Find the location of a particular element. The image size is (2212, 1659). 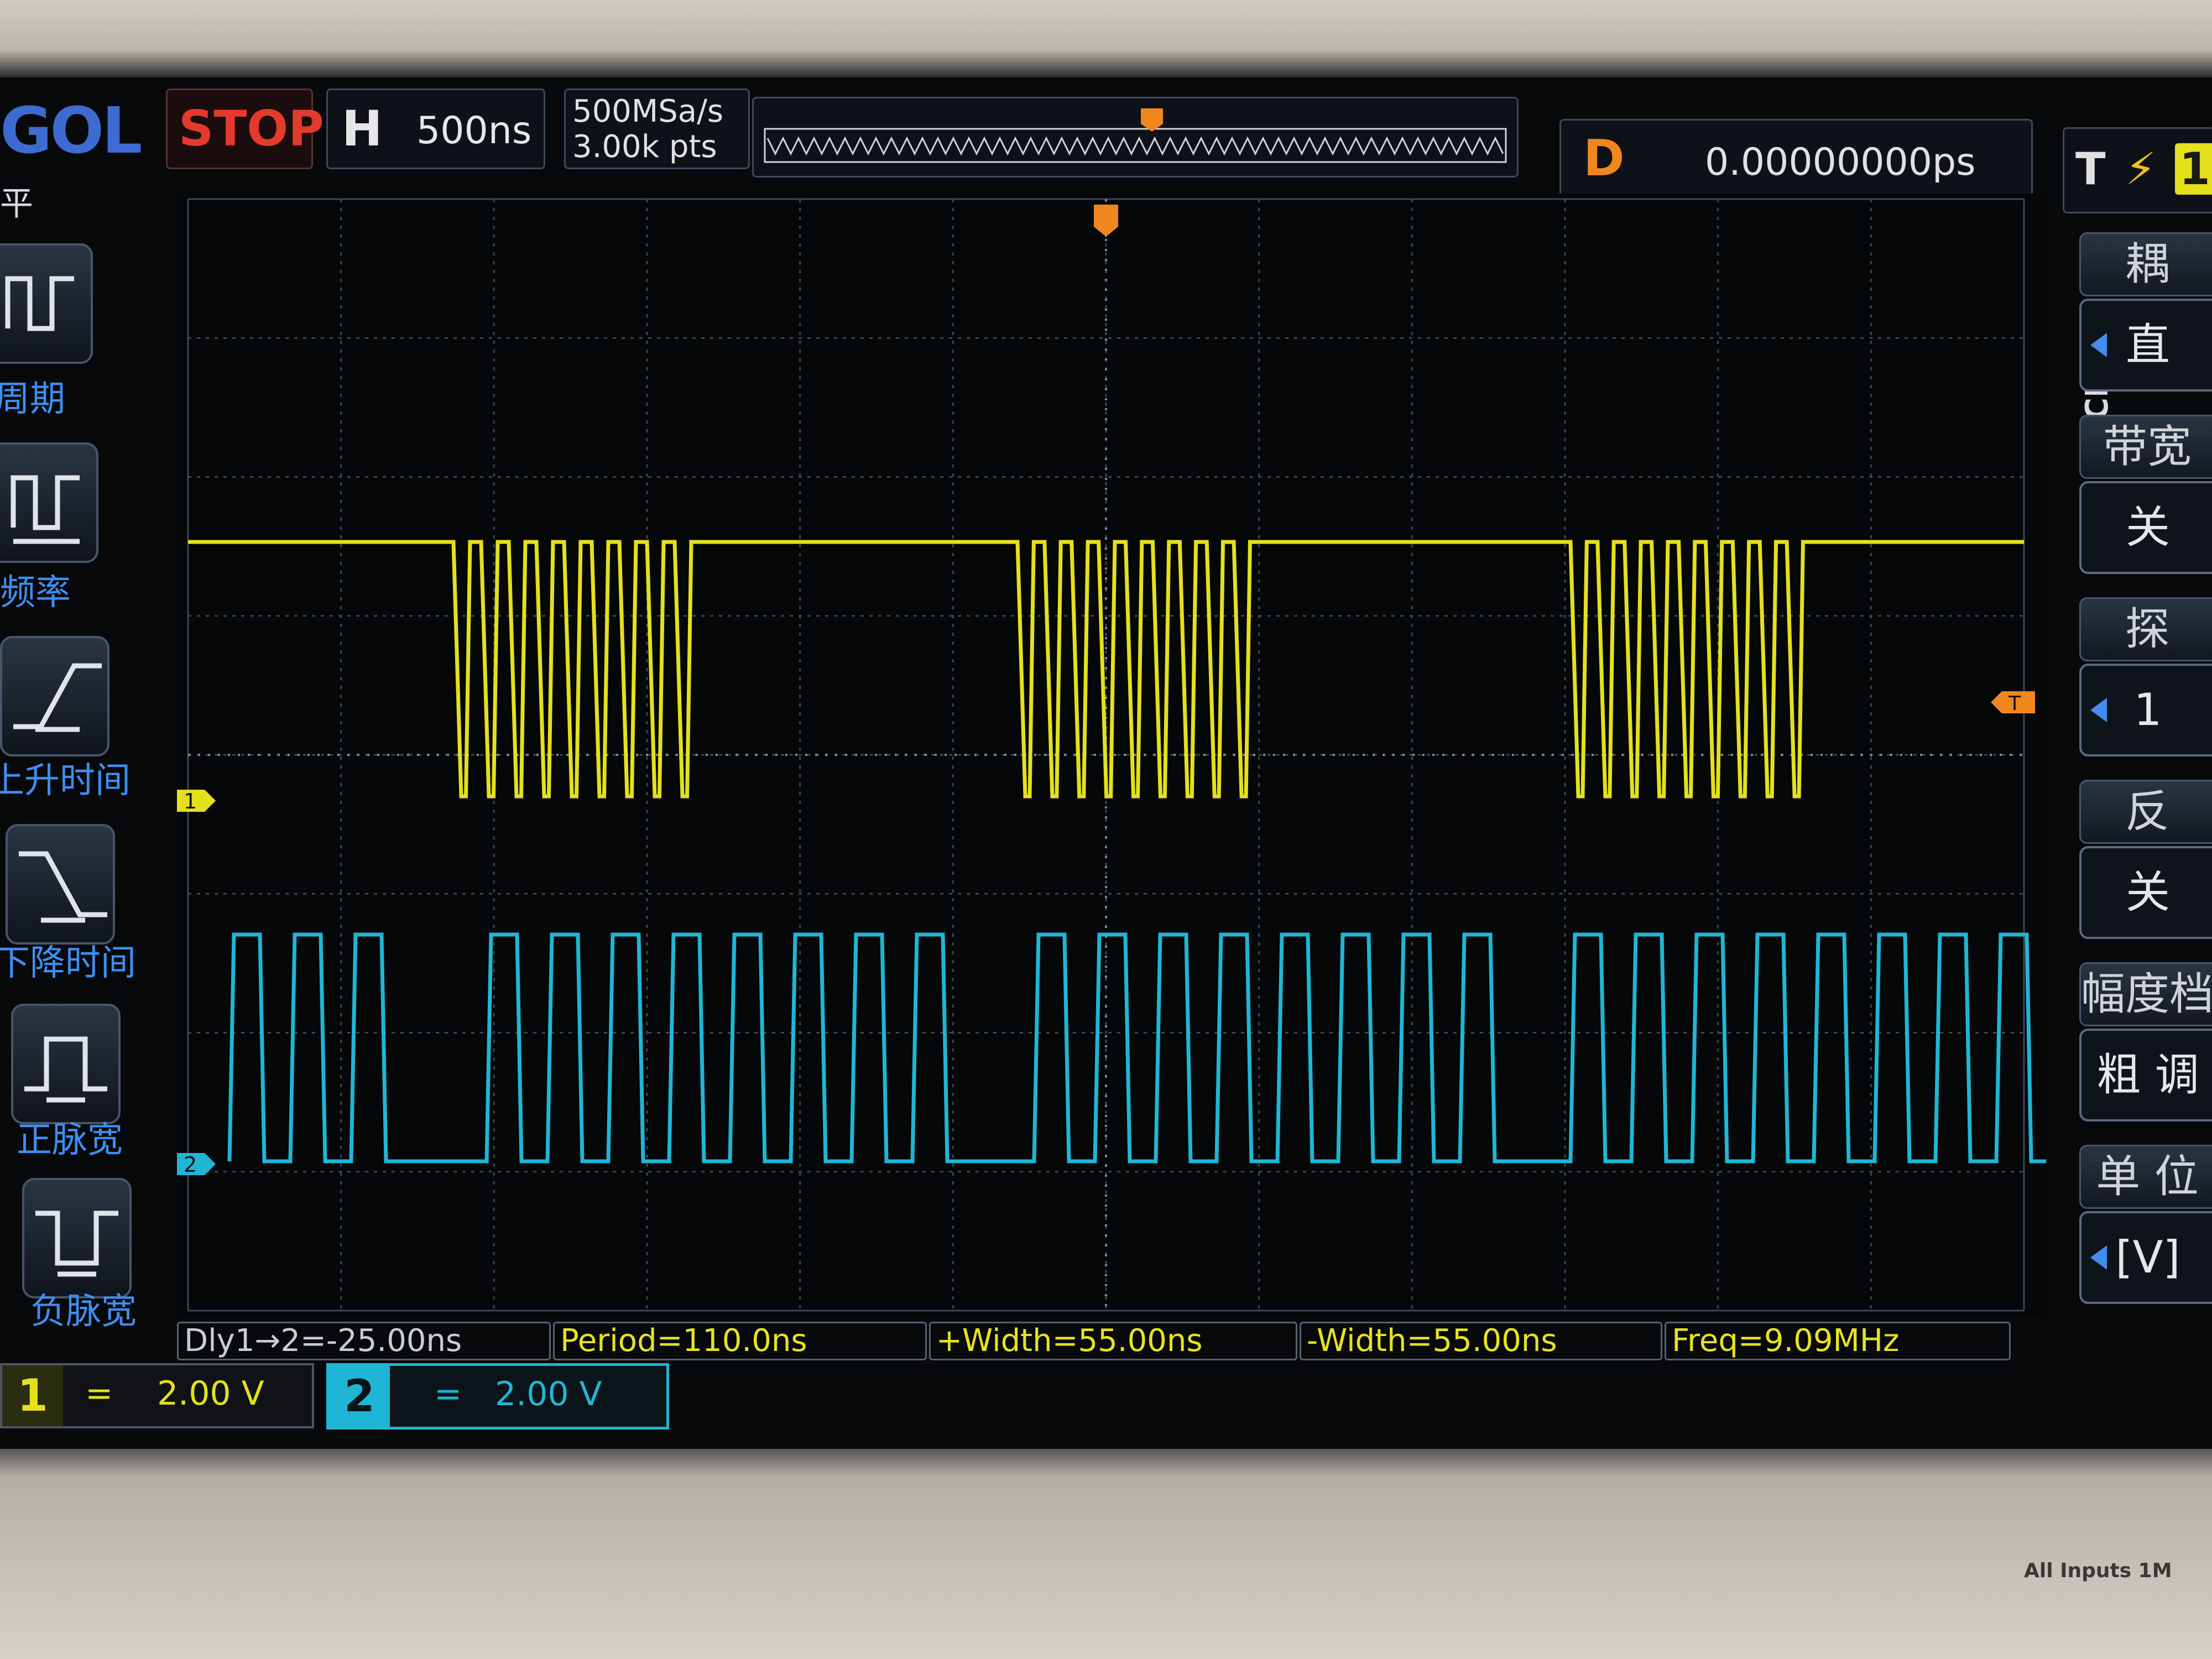

negative-width-button is located at coordinates (77, 1238).